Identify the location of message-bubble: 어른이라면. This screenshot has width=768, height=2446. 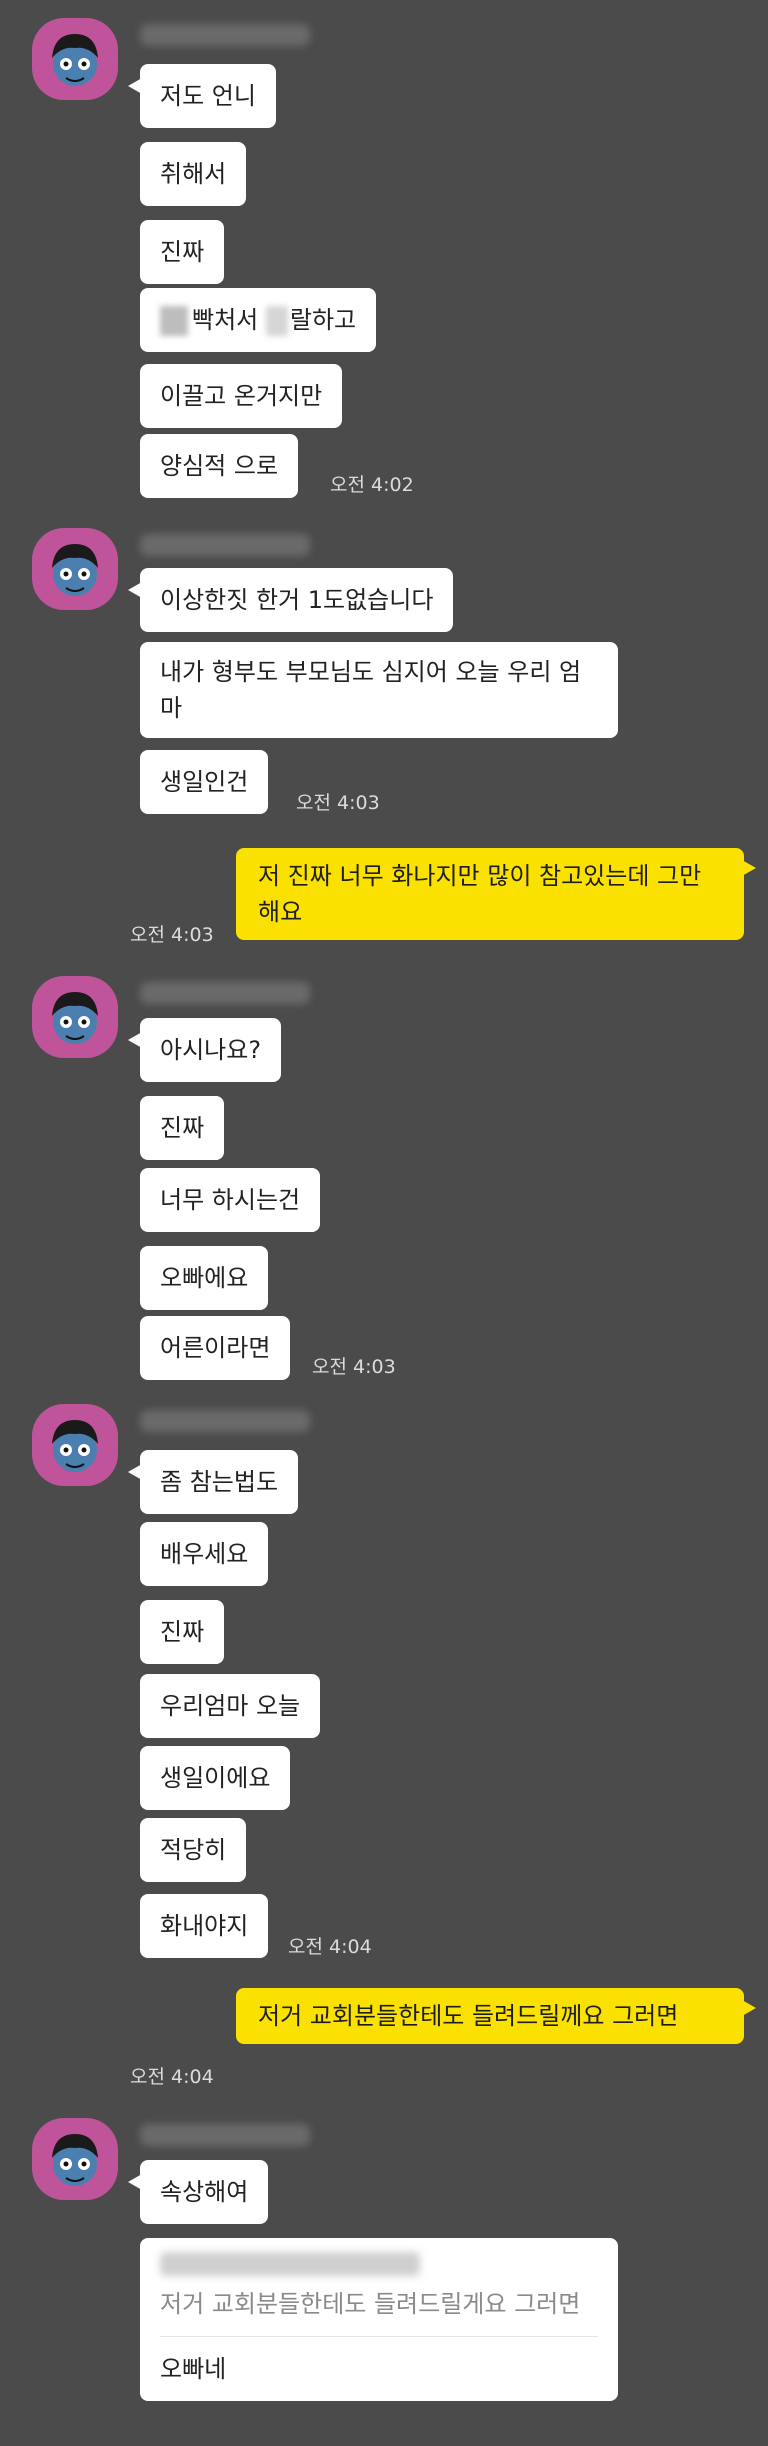
(215, 1348).